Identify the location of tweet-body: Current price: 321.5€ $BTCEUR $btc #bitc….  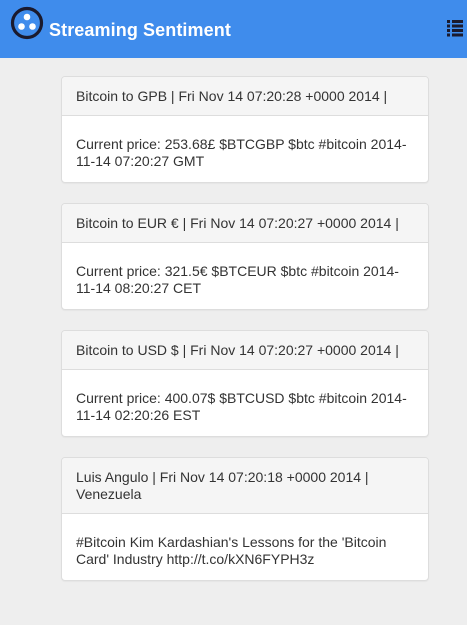
(237, 279).